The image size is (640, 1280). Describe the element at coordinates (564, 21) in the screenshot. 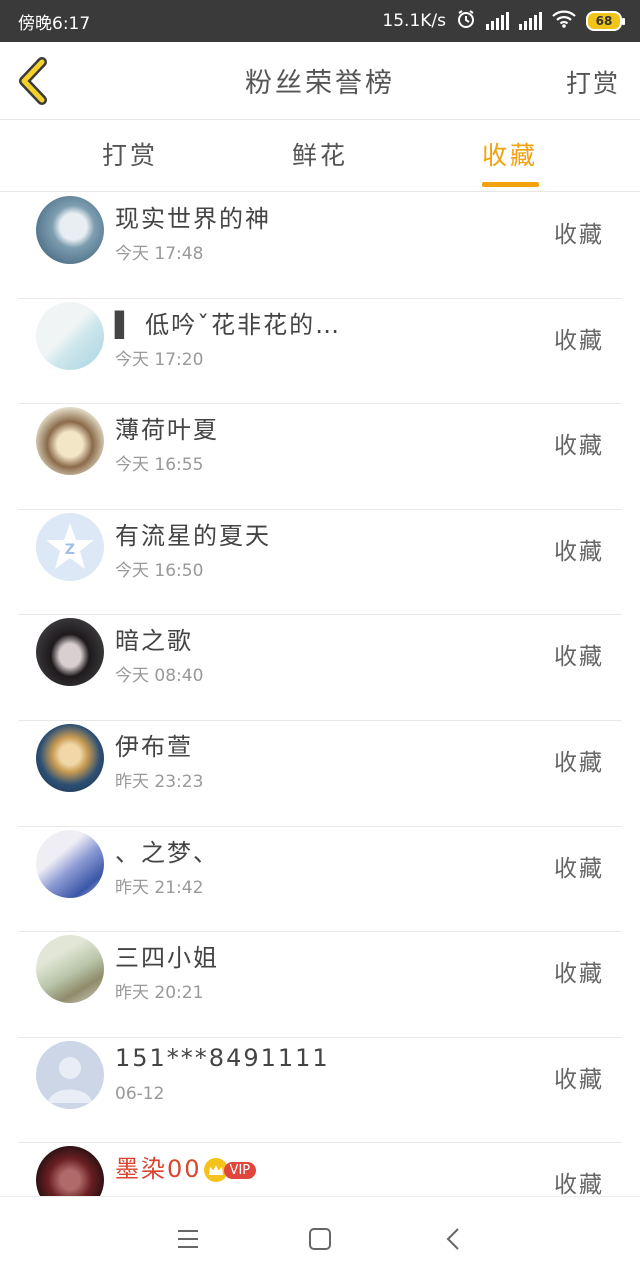

I see `wifi-icon` at that location.